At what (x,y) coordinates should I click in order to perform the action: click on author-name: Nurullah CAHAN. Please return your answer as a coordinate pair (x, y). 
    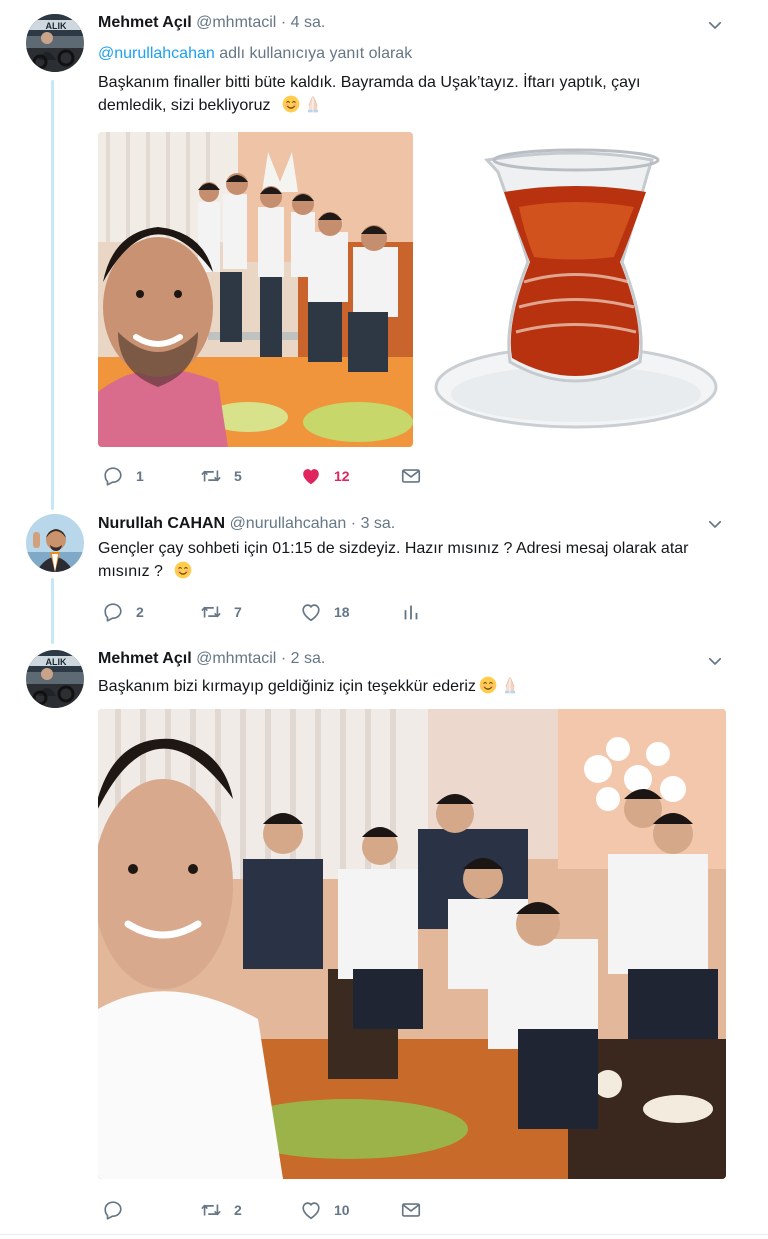
    Looking at the image, I should click on (161, 523).